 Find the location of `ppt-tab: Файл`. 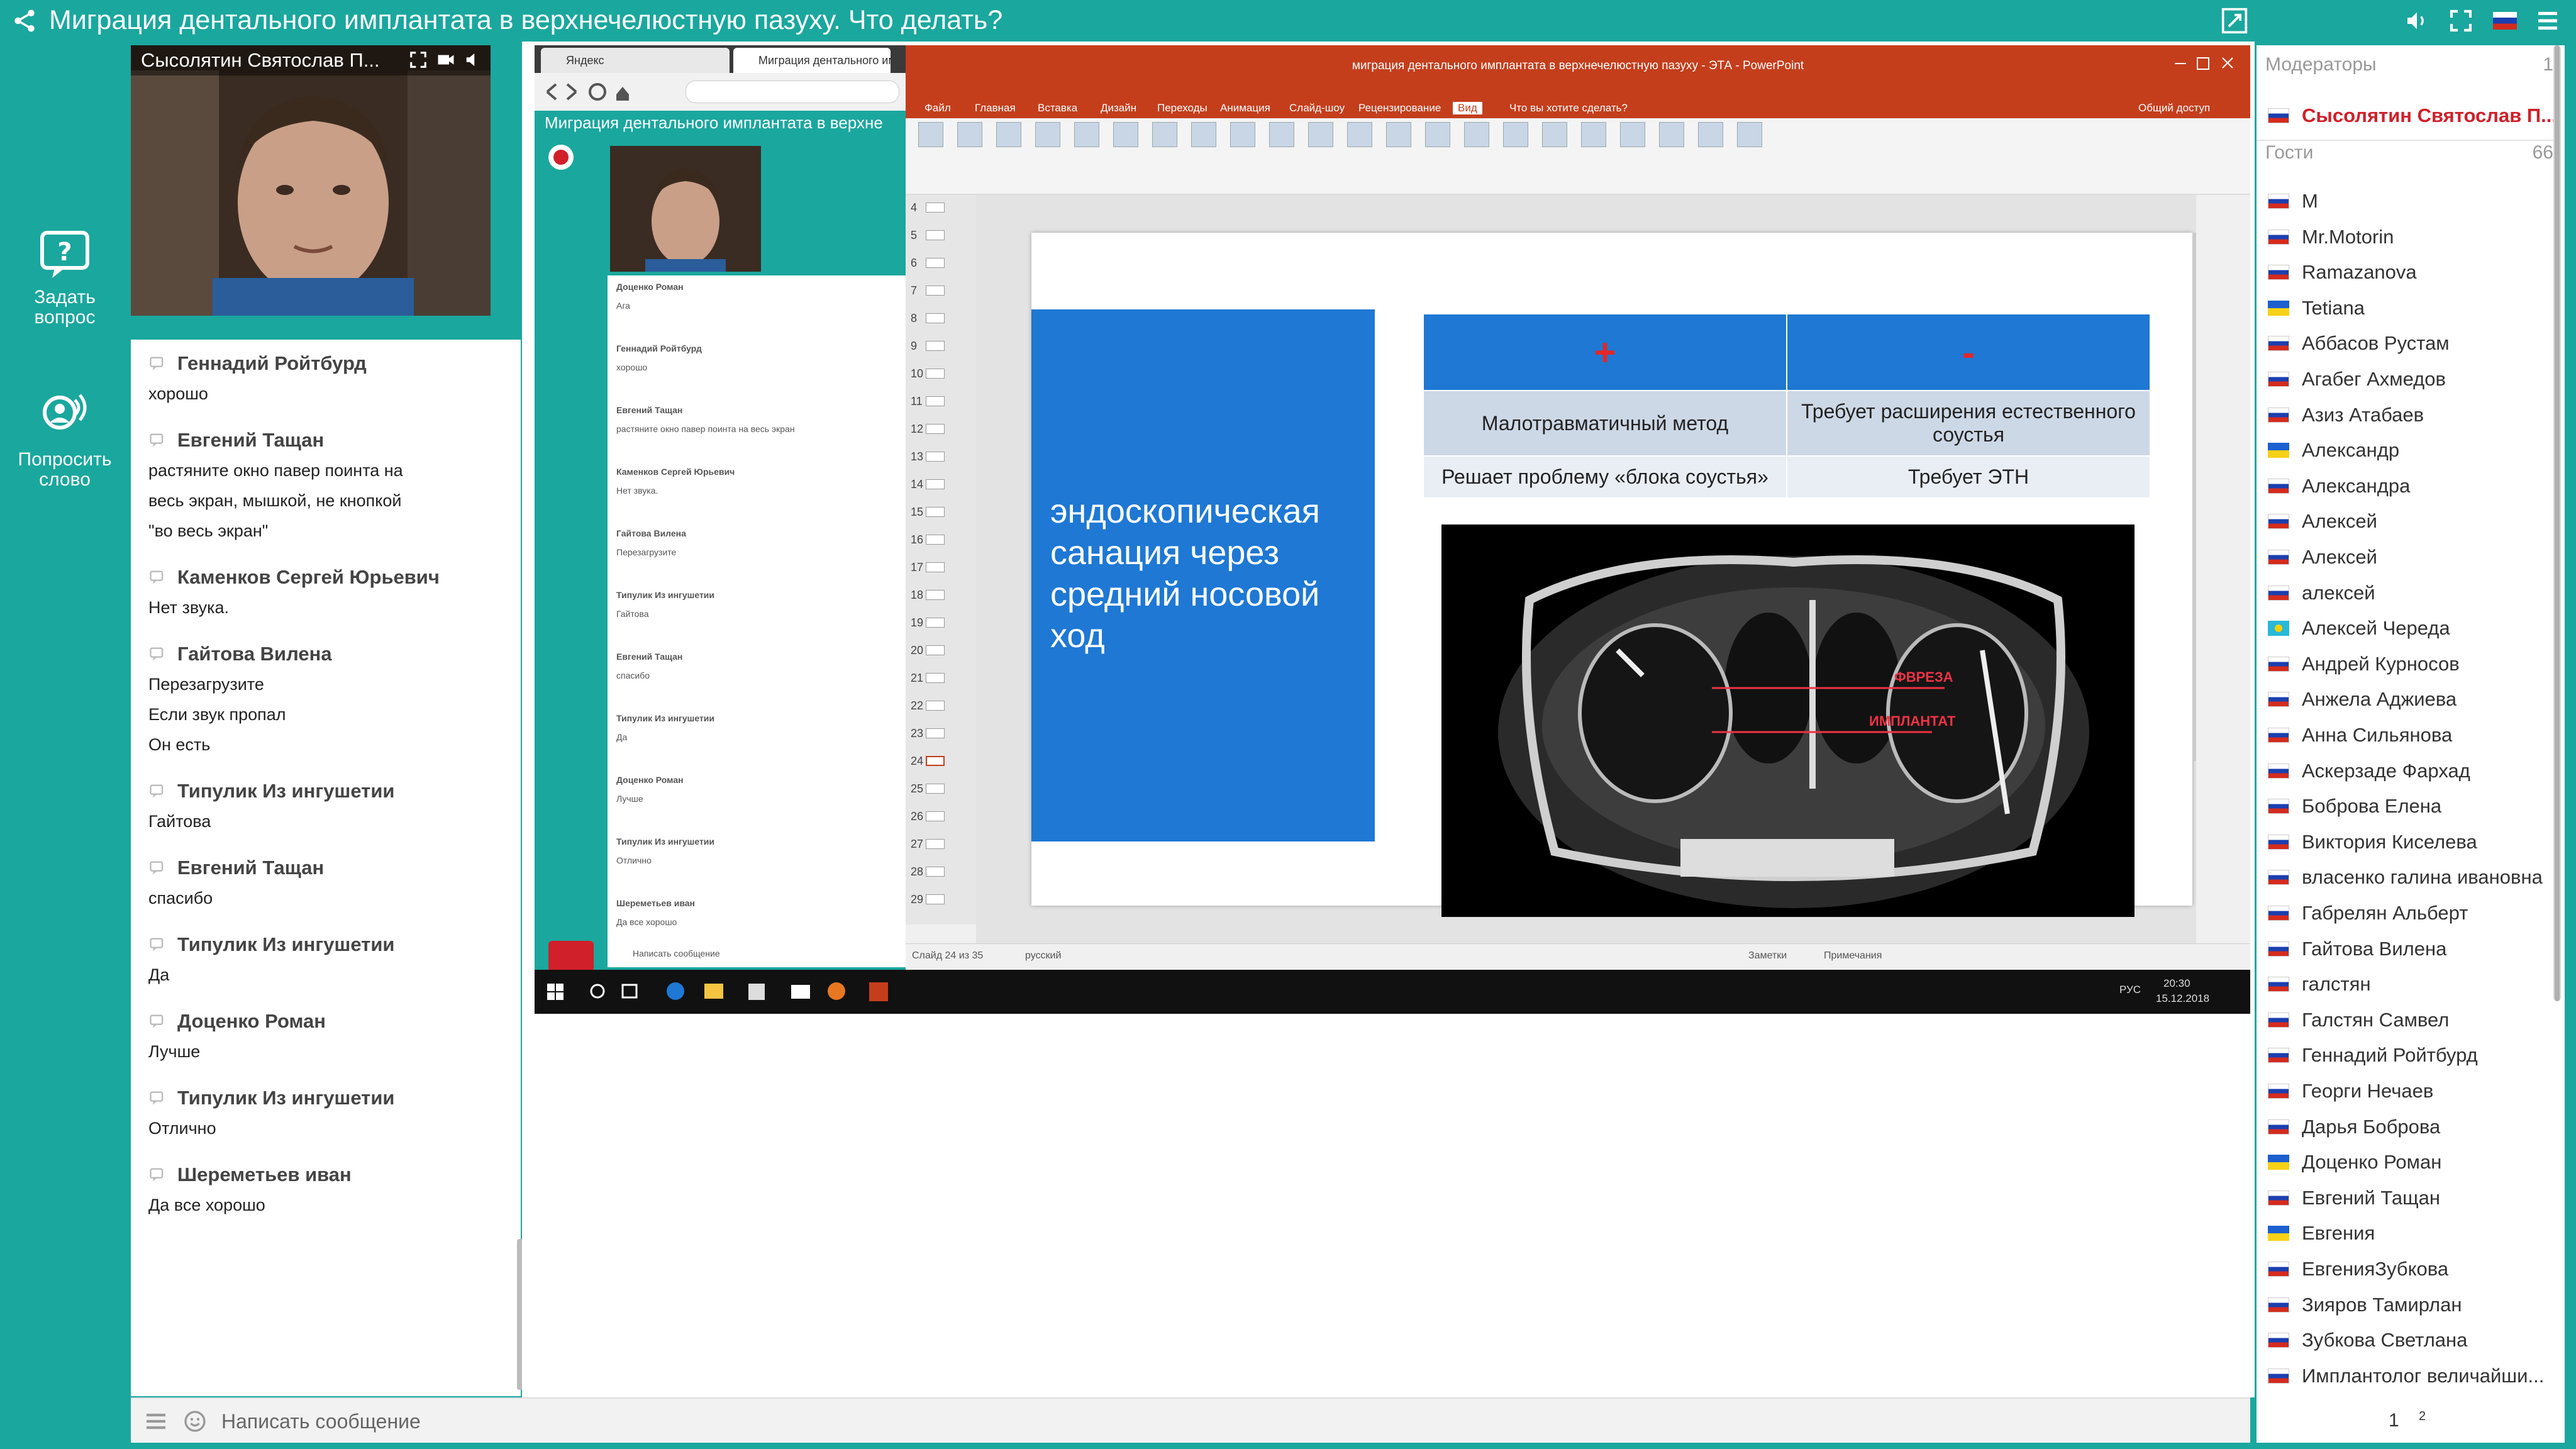

ppt-tab: Файл is located at coordinates (937, 108).